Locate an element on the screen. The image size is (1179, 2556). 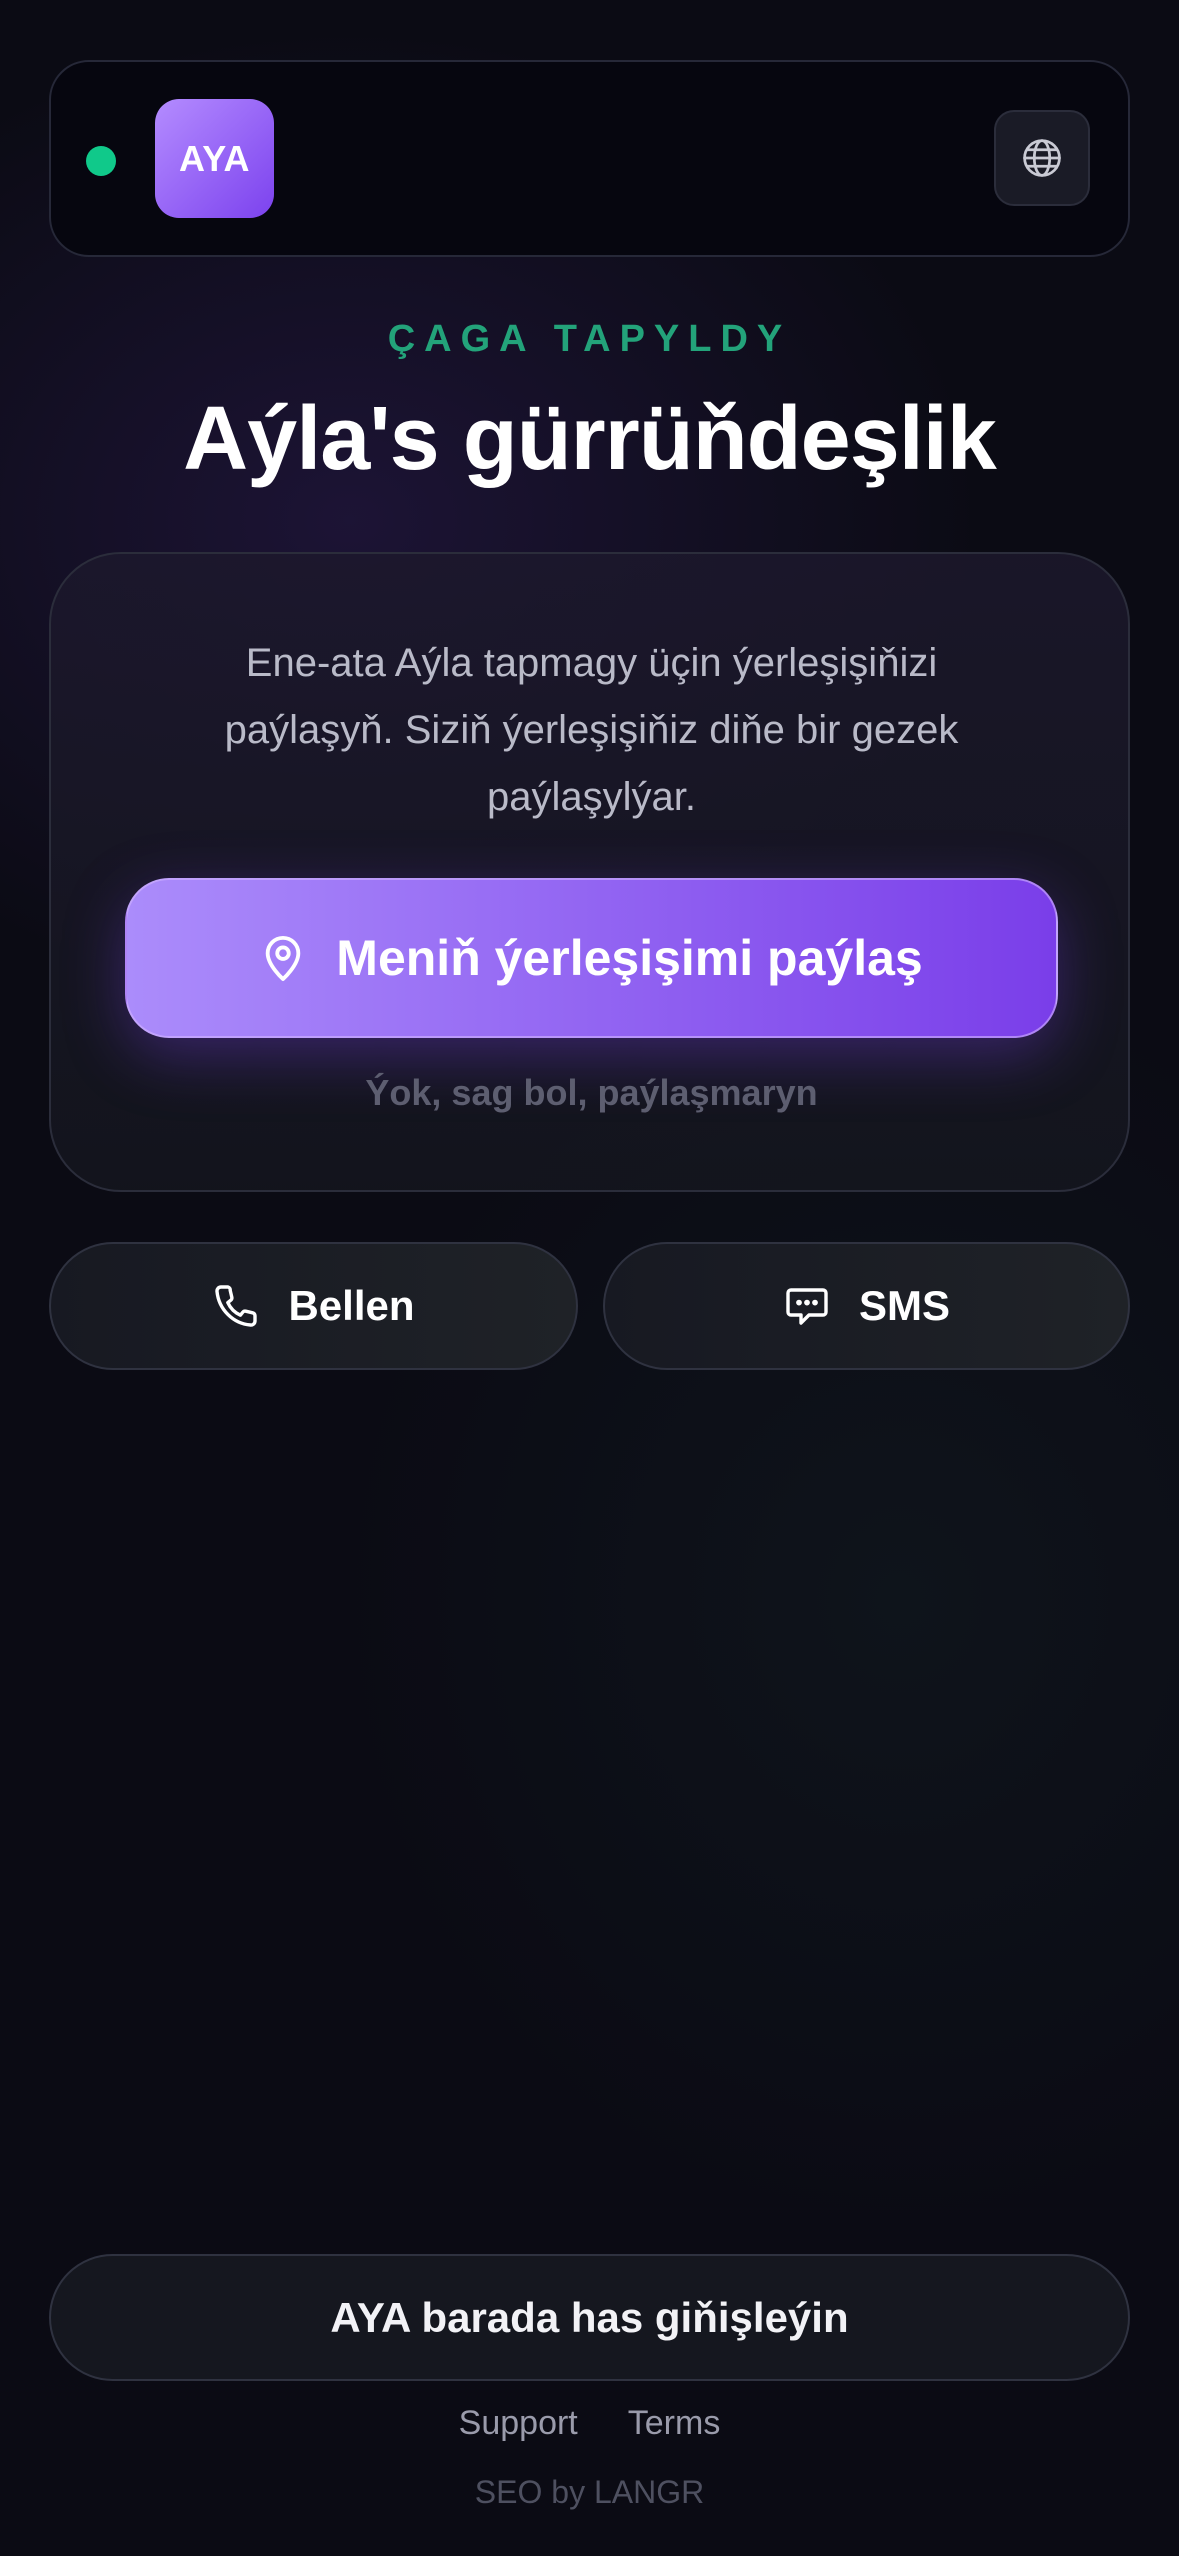
language-button is located at coordinates (1042, 158).